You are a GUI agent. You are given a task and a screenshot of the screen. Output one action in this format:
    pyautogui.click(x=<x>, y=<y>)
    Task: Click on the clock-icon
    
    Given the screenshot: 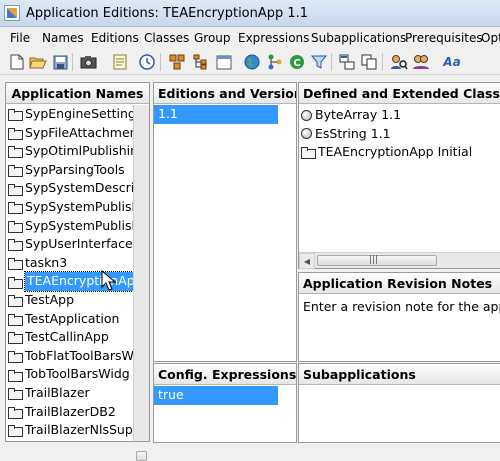 What is the action you would take?
    pyautogui.click(x=147, y=62)
    